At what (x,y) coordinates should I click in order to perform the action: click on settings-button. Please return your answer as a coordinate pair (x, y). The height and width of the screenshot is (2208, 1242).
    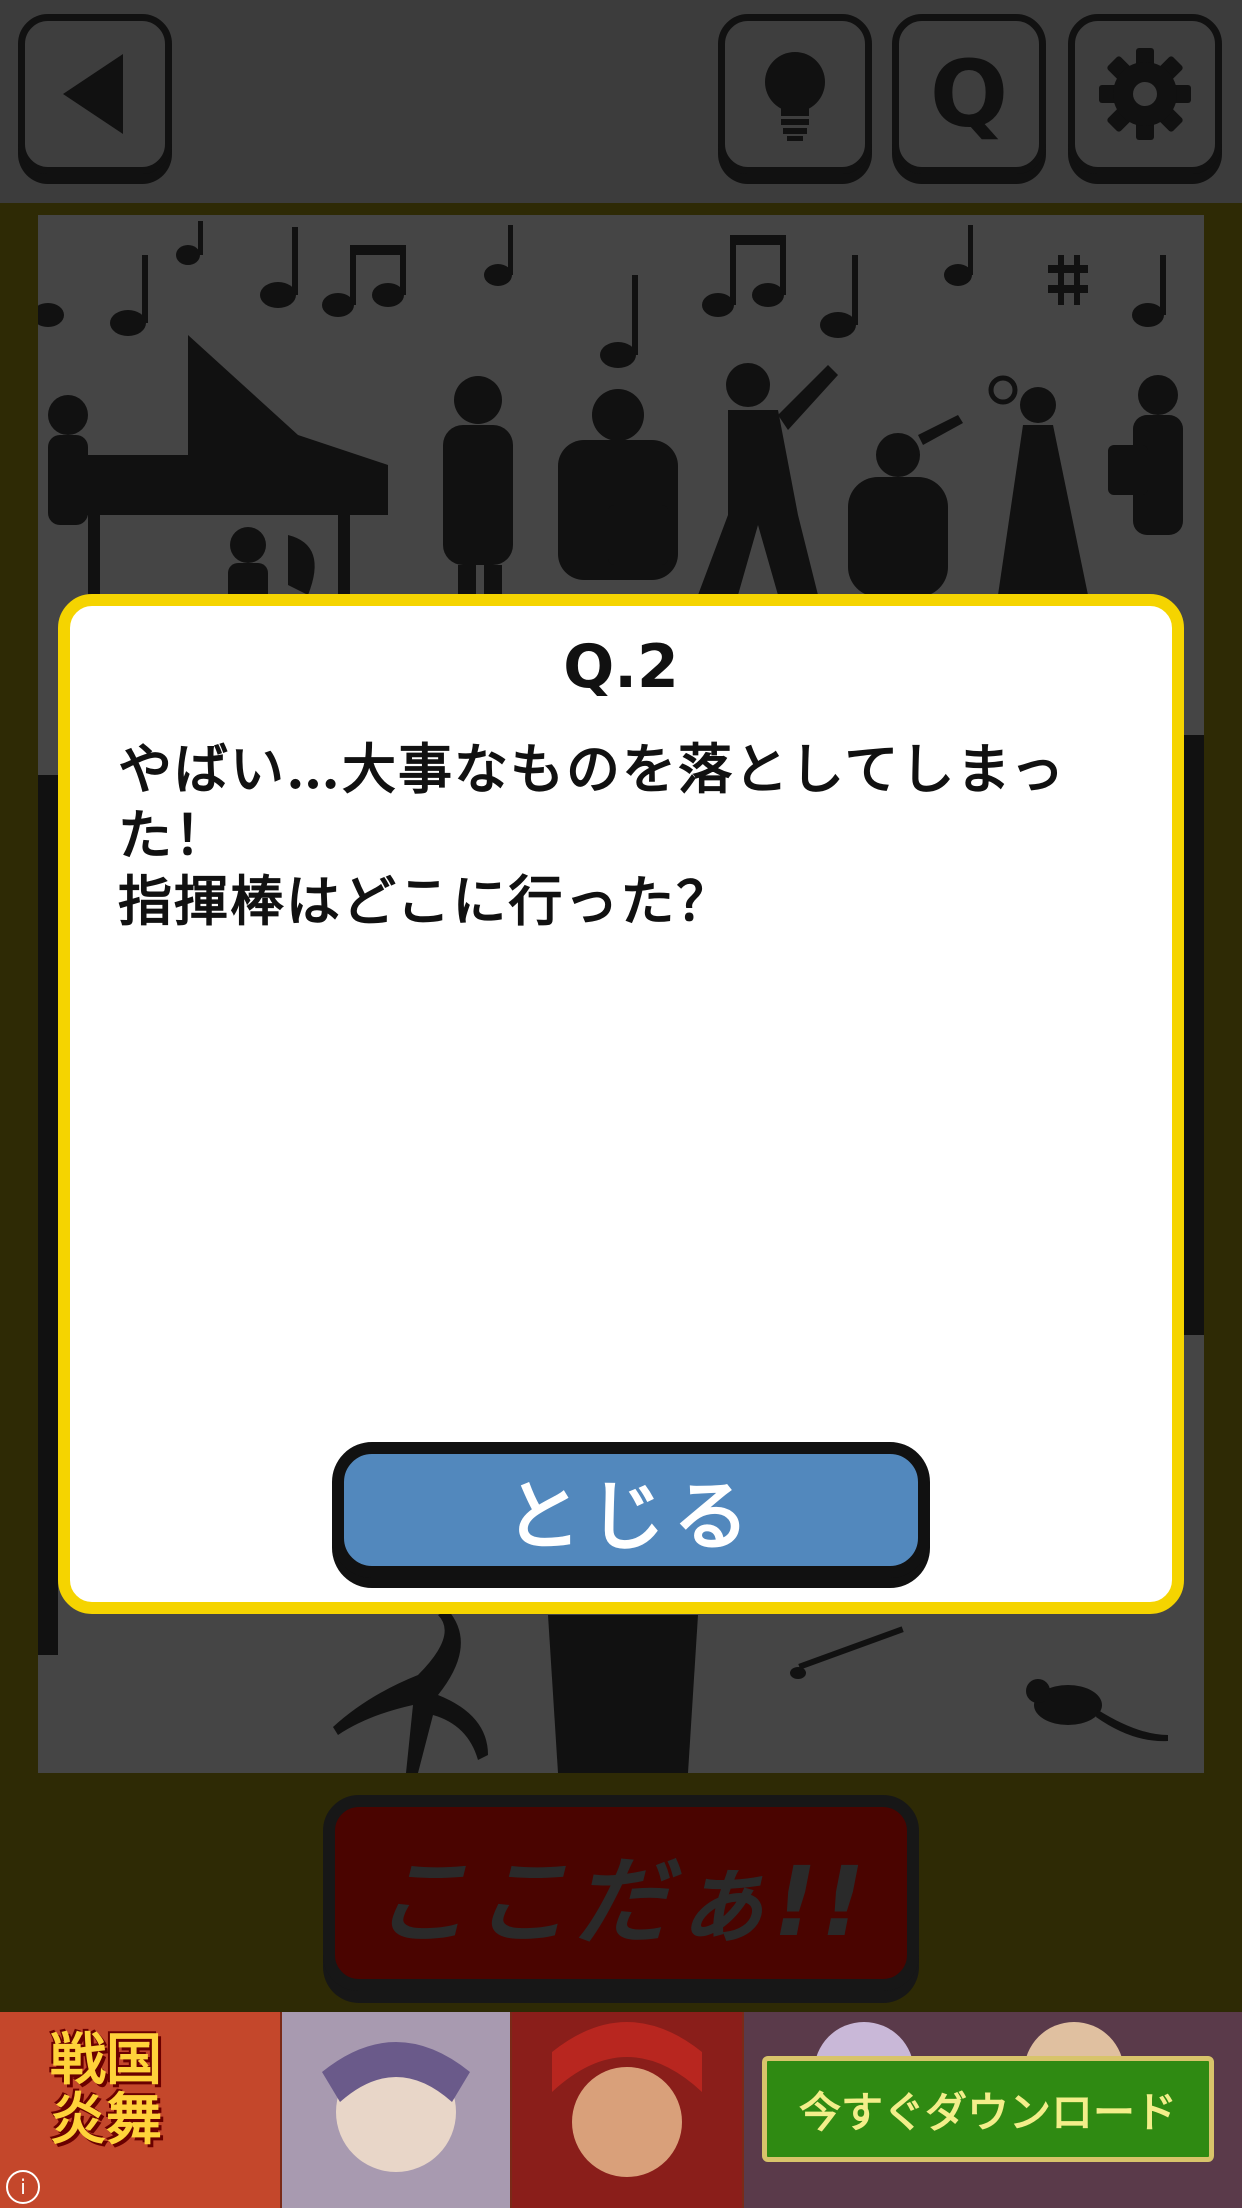
    Looking at the image, I should click on (1145, 94).